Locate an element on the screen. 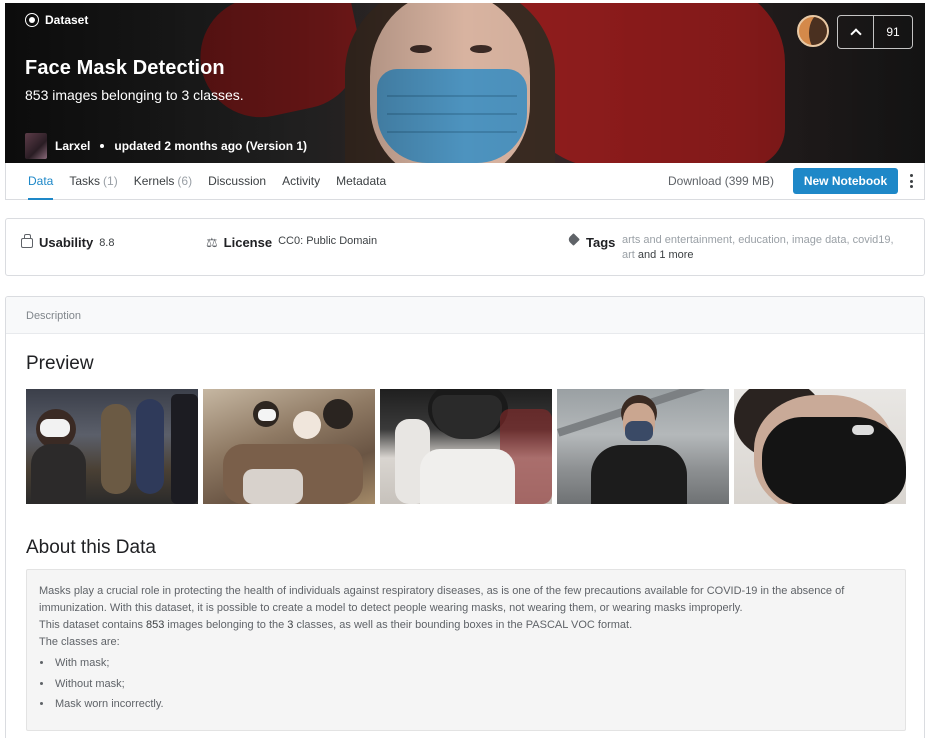  preview-images is located at coordinates (466, 446).